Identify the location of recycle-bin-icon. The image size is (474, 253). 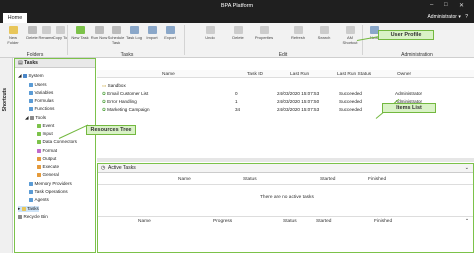
(20, 216).